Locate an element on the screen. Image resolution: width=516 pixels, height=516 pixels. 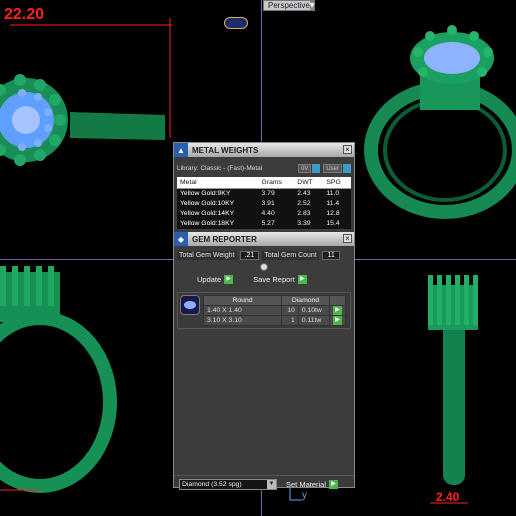
gem-reporter-title: GEM REPORTER is located at coordinates (224, 239).